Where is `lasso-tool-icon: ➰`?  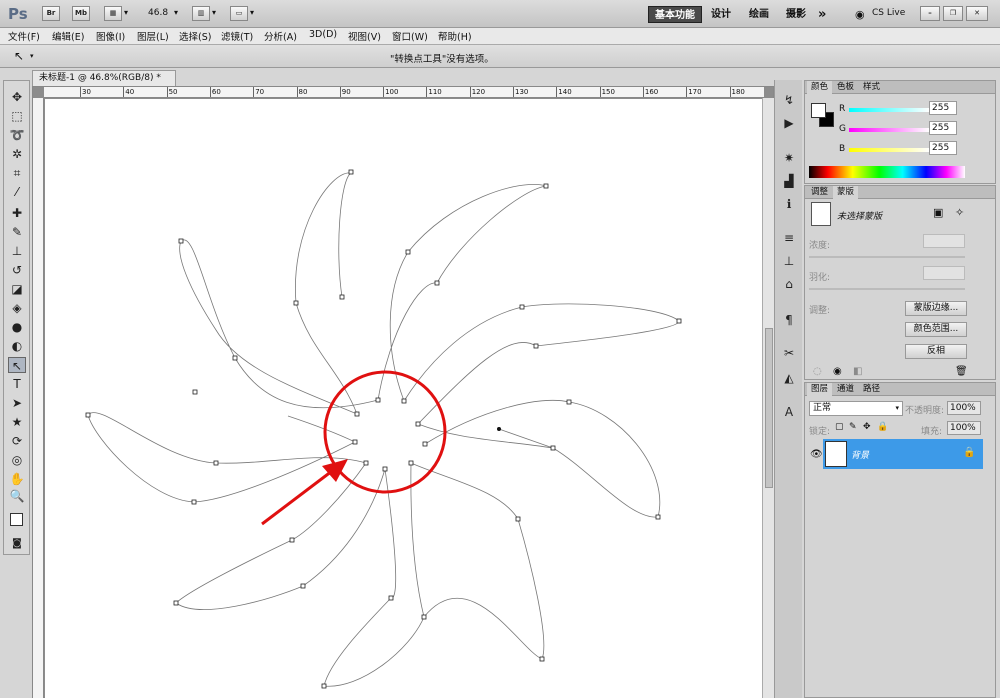
lasso-tool-icon: ➰ is located at coordinates (17, 135).